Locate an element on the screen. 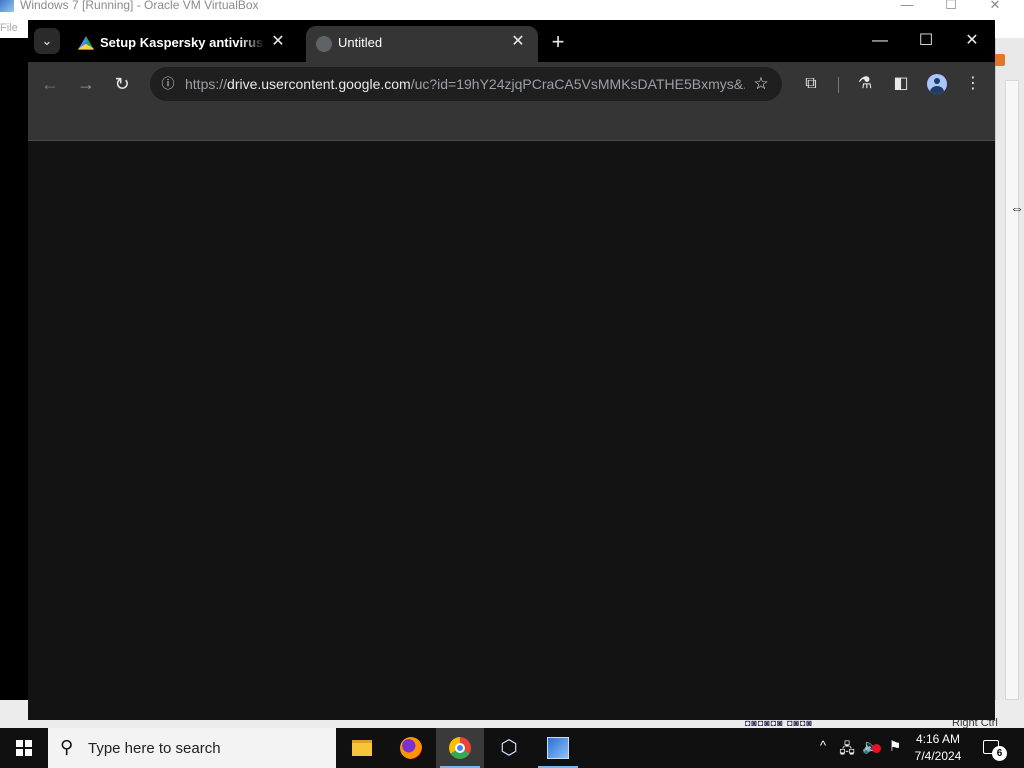 Image resolution: width=1024 pixels, height=768 pixels. toolbar-divider is located at coordinates (838, 85).